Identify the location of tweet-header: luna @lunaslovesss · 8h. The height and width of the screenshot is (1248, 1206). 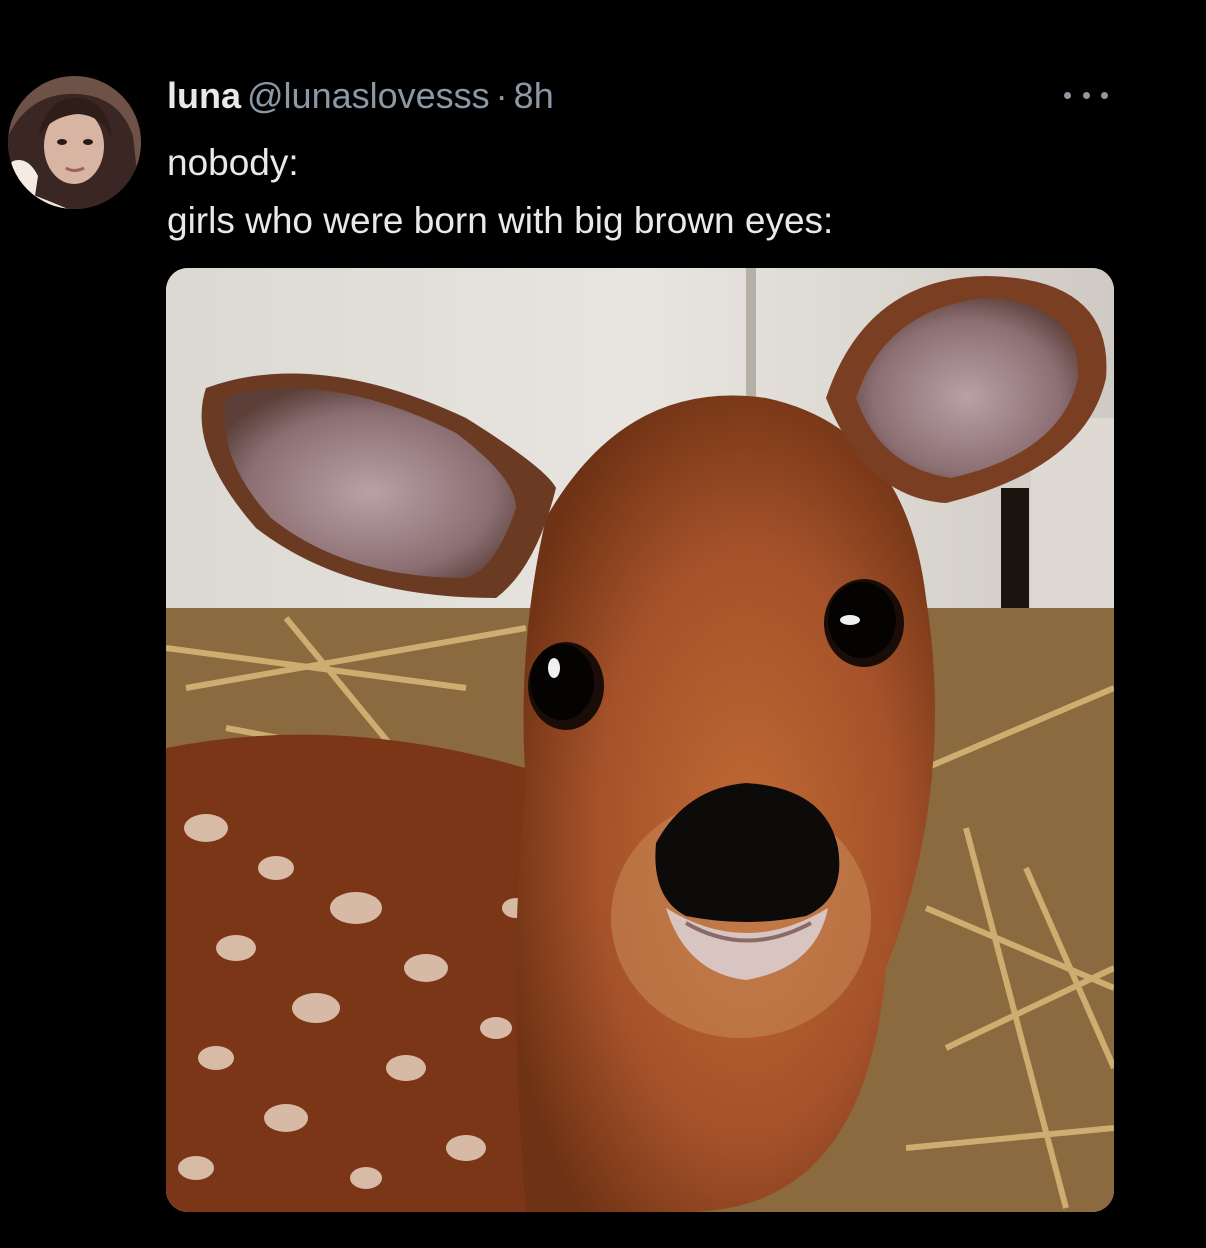
(360, 96).